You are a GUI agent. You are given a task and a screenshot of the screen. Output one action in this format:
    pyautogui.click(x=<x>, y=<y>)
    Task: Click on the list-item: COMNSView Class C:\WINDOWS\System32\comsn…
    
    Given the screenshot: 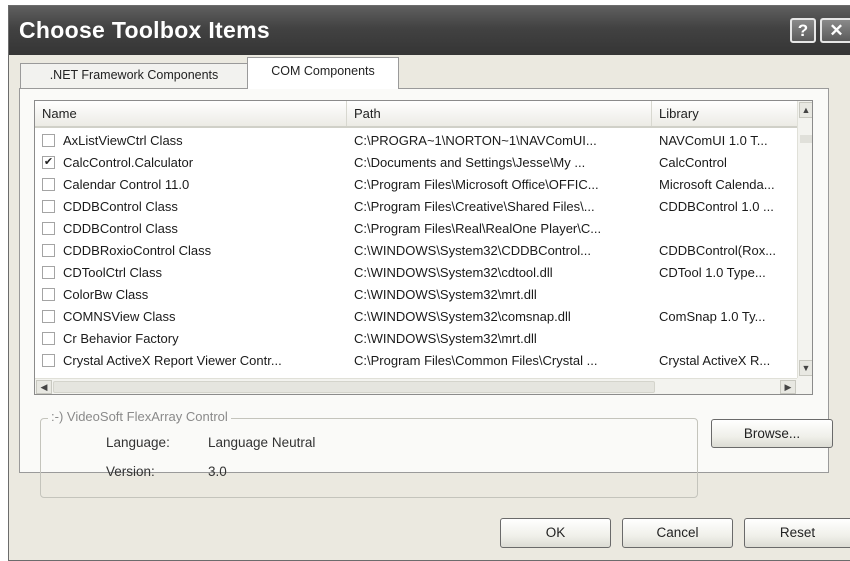 What is the action you would take?
    pyautogui.click(x=416, y=317)
    